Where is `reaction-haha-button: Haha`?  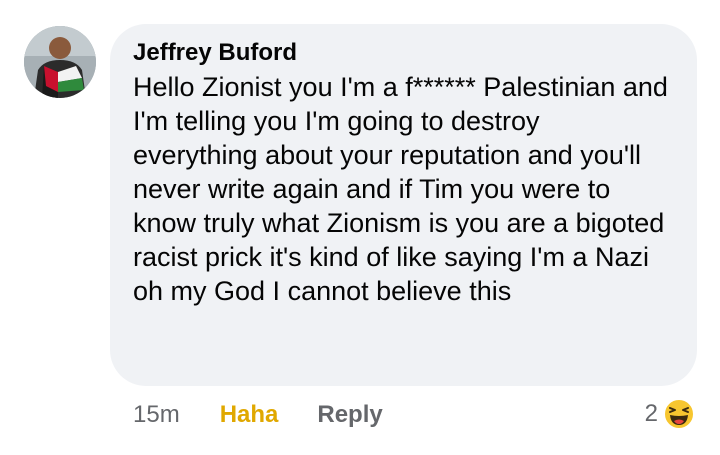
reaction-haha-button: Haha is located at coordinates (249, 415).